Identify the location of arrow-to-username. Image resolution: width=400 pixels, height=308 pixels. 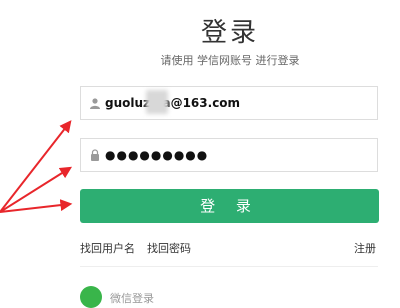
(36, 166).